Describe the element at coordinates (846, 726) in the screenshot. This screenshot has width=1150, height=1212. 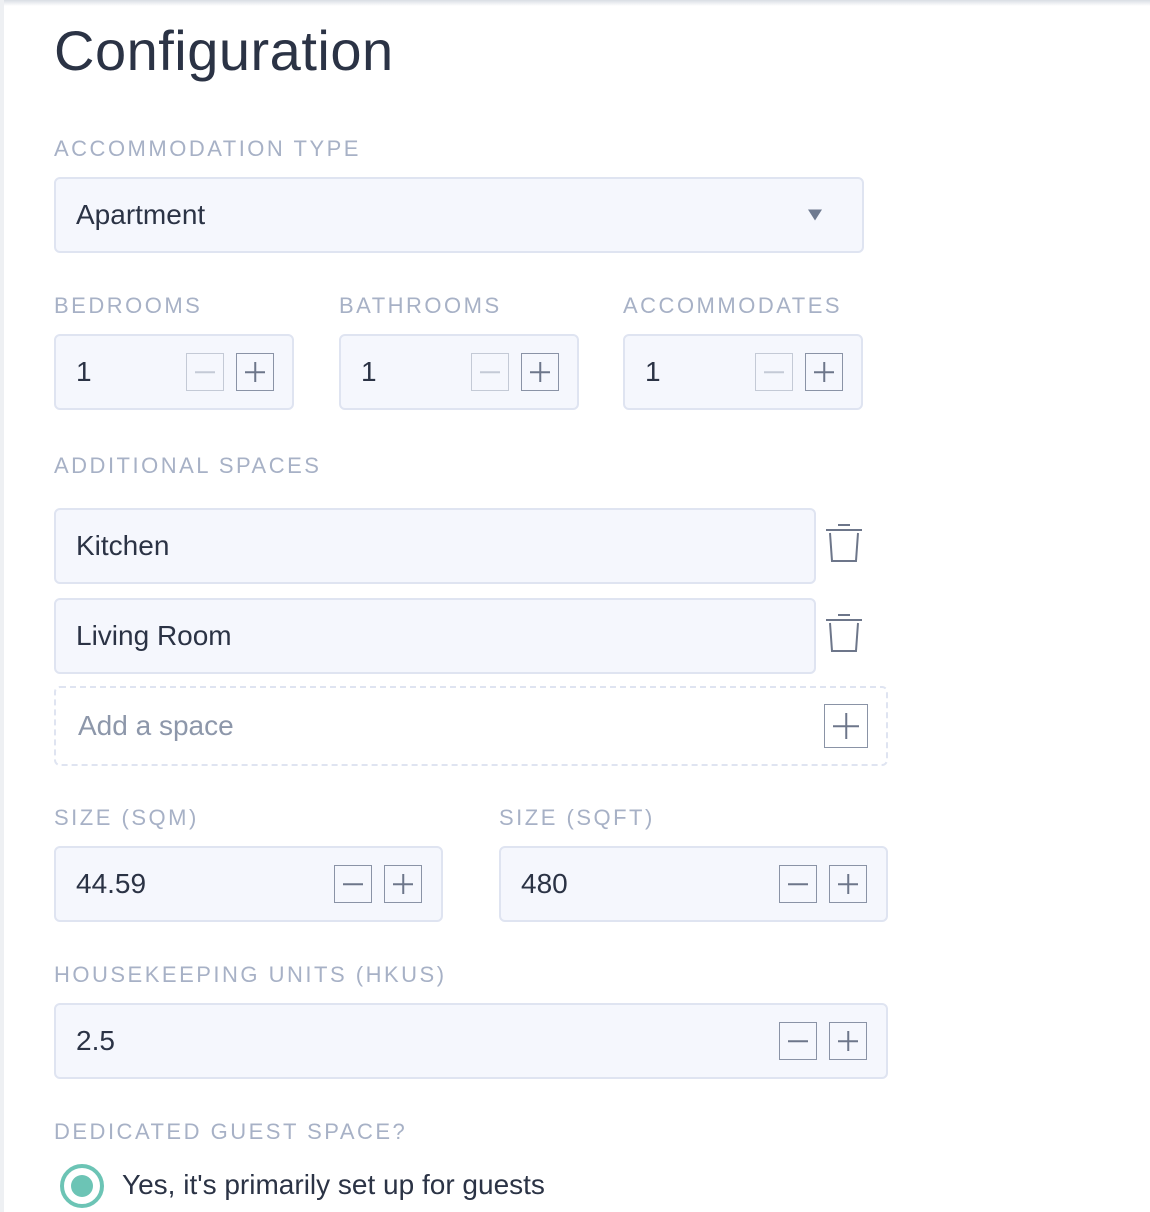
I see `add-space-button` at that location.